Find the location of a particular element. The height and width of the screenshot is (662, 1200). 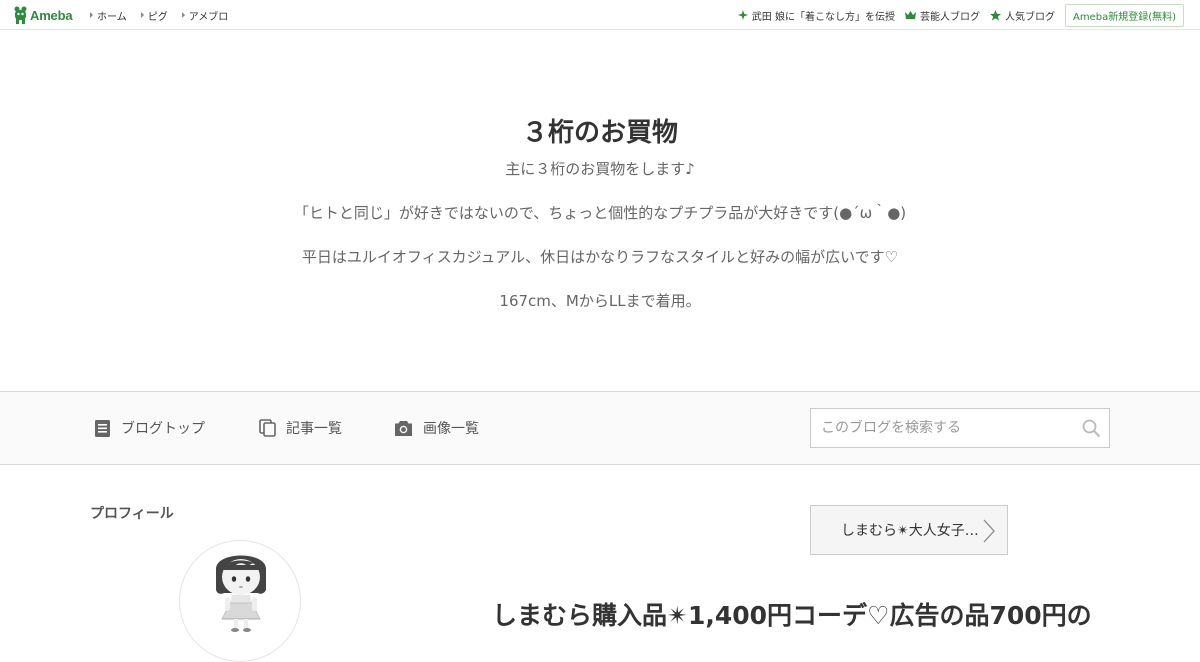

celebrity-blog-link: 芸能人ブログ is located at coordinates (942, 15).